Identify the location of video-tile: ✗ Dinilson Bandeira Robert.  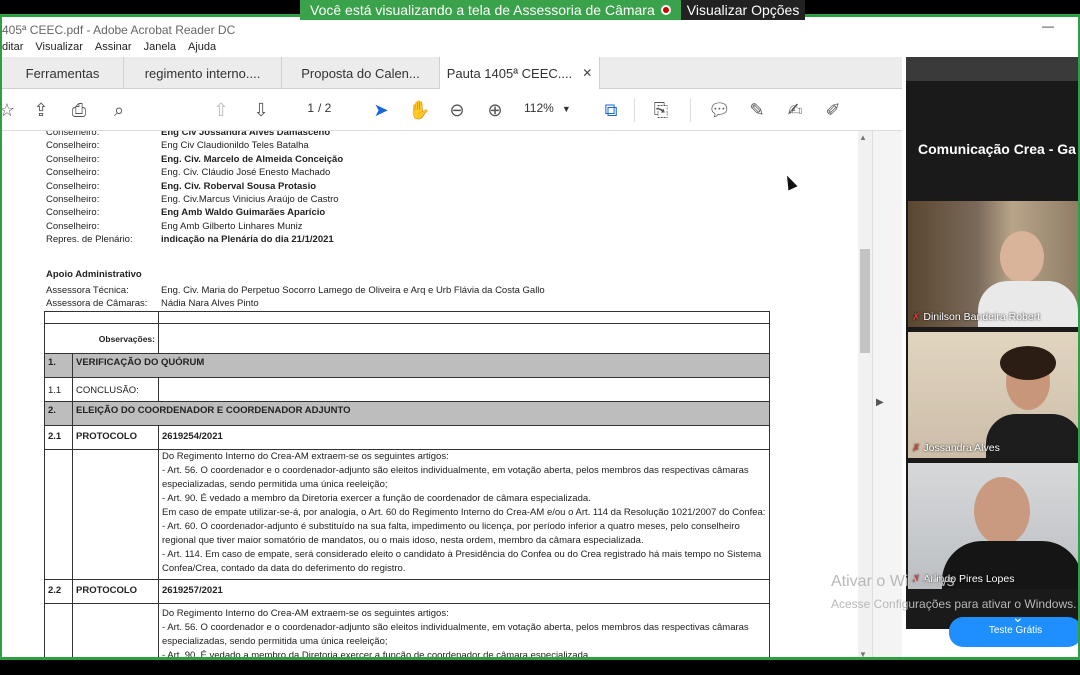
(993, 264).